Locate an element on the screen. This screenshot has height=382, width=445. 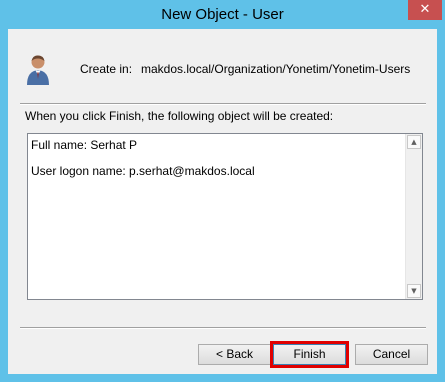
title-bar: New Object - User ✕ is located at coordinates (222, 14).